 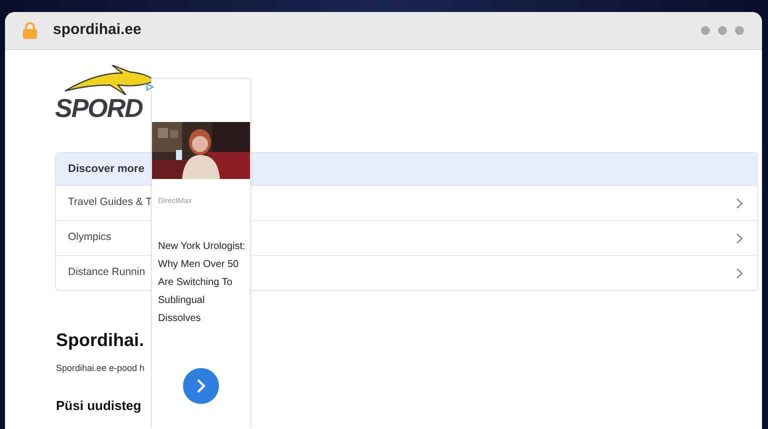 I want to click on ad-choices-icon, so click(x=150, y=87).